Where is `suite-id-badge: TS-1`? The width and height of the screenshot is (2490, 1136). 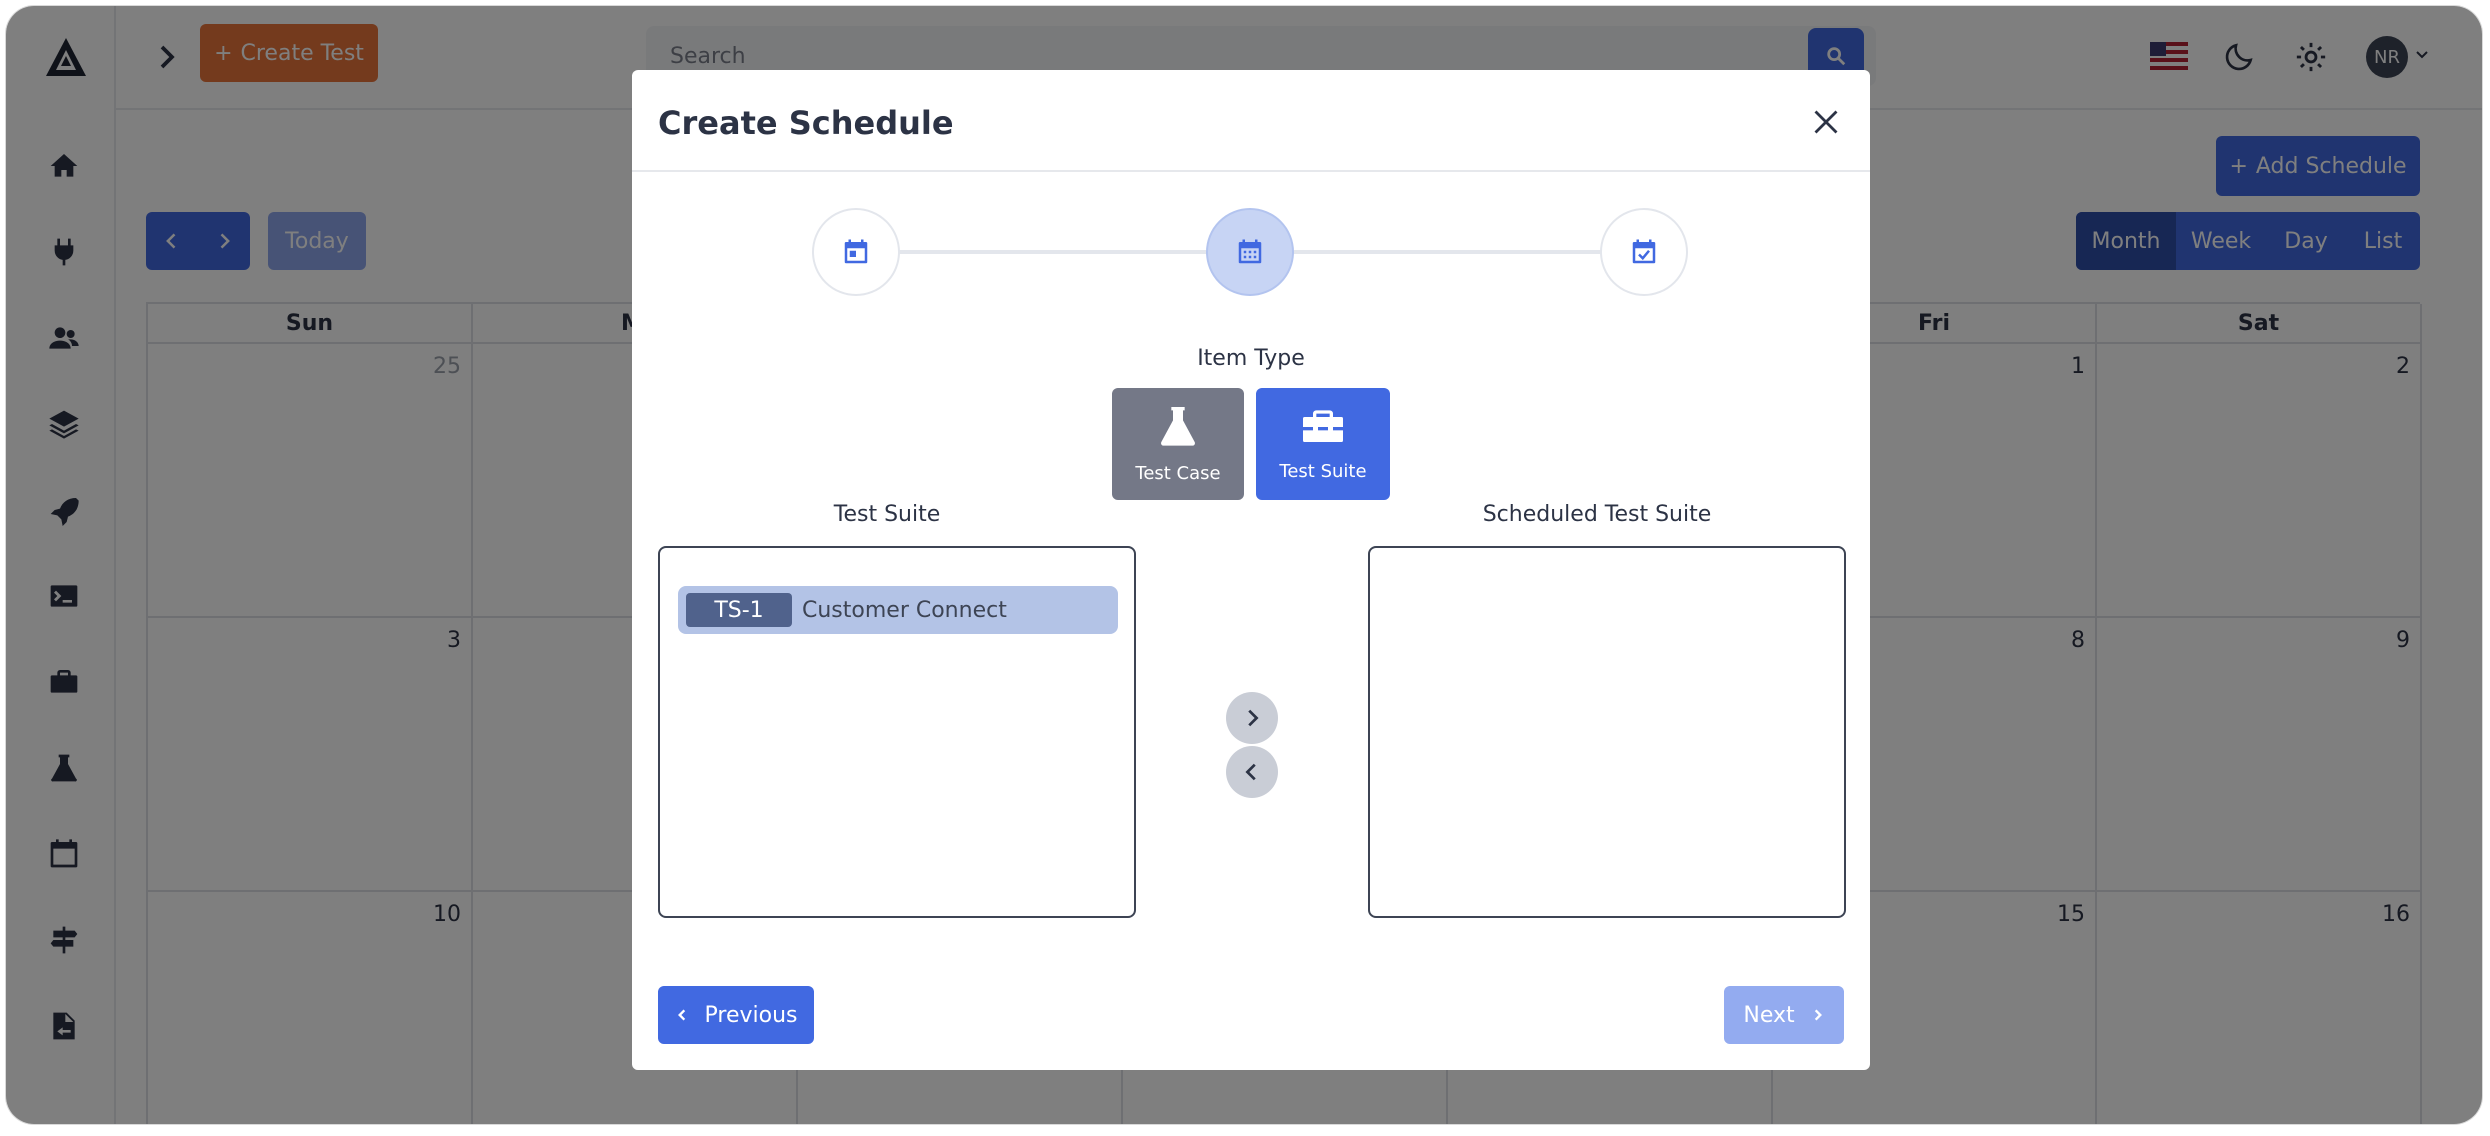 suite-id-badge: TS-1 is located at coordinates (739, 610).